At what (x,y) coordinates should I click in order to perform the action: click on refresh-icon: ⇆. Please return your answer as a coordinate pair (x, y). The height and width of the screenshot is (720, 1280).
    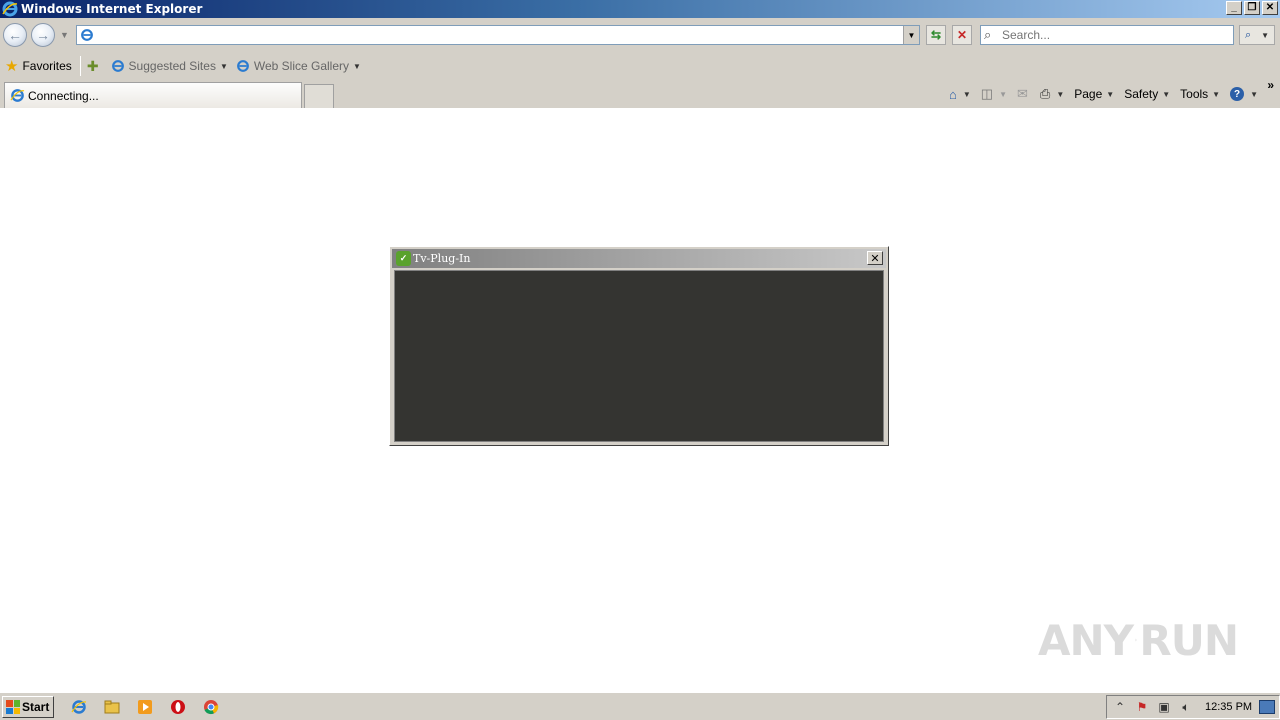
    Looking at the image, I should click on (936, 35).